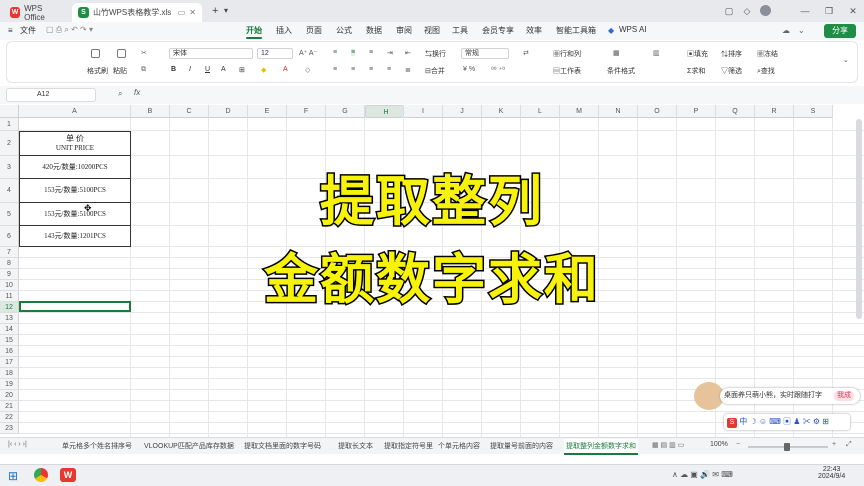 The height and width of the screenshot is (486, 864). Describe the element at coordinates (9, 124) in the screenshot. I see `row-header-1: 1` at that location.